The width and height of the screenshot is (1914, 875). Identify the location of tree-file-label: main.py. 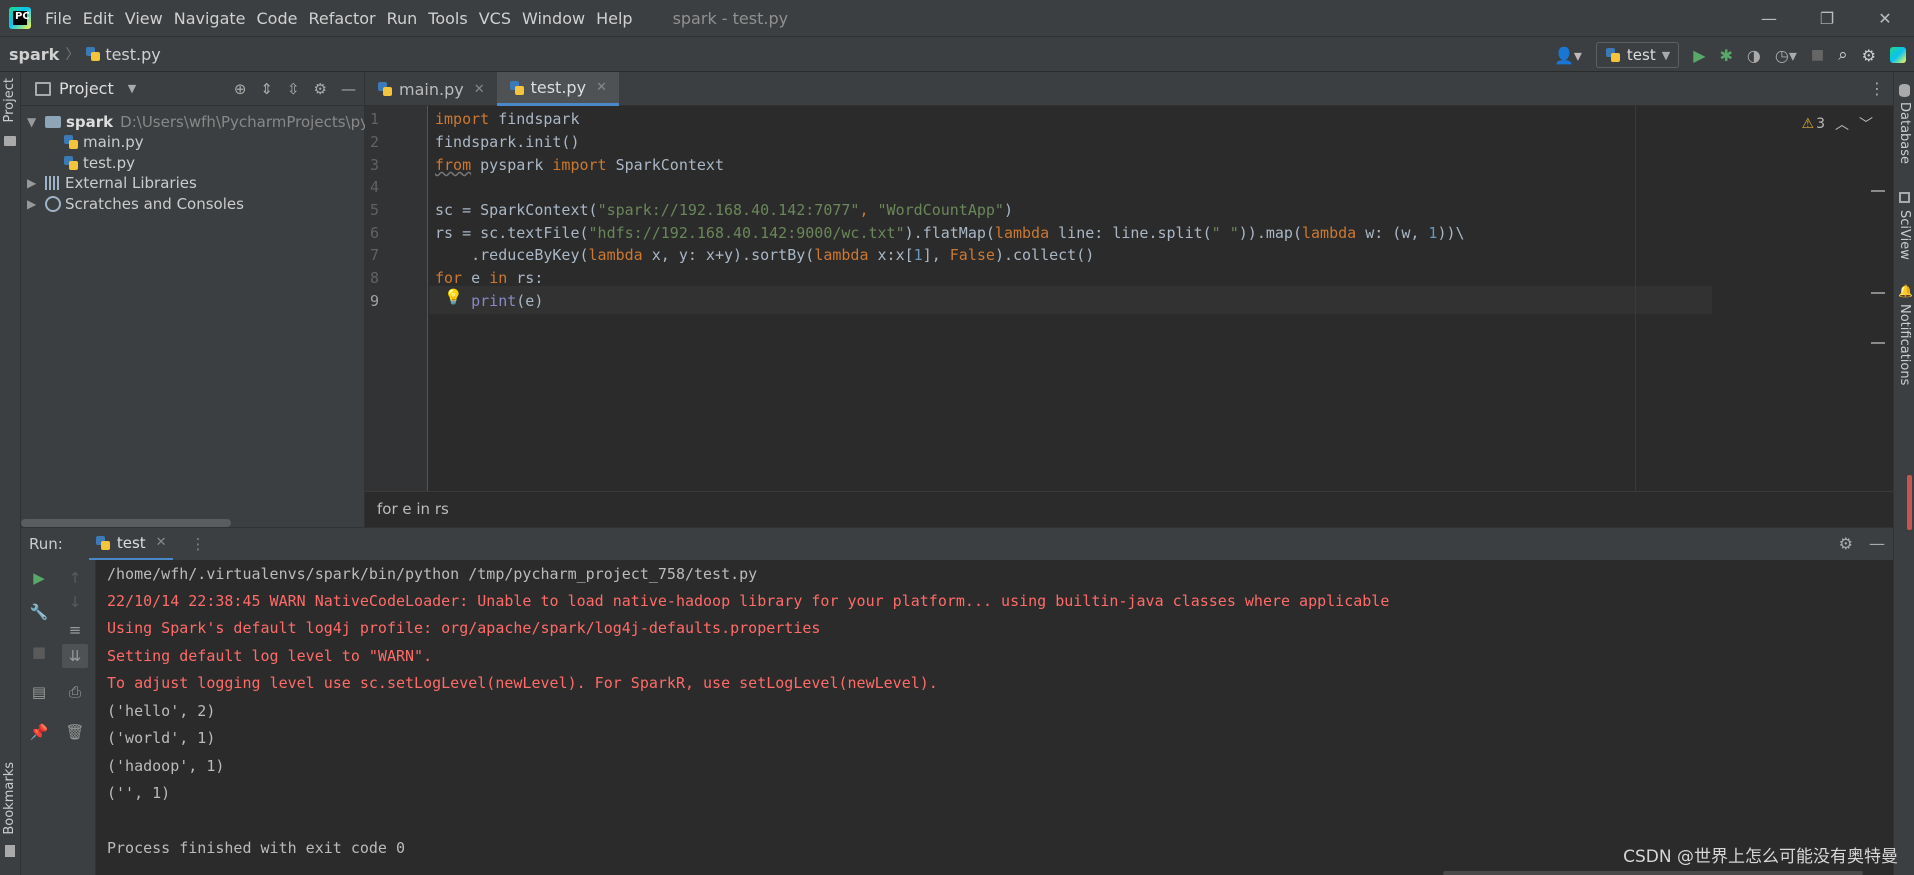
(113, 142).